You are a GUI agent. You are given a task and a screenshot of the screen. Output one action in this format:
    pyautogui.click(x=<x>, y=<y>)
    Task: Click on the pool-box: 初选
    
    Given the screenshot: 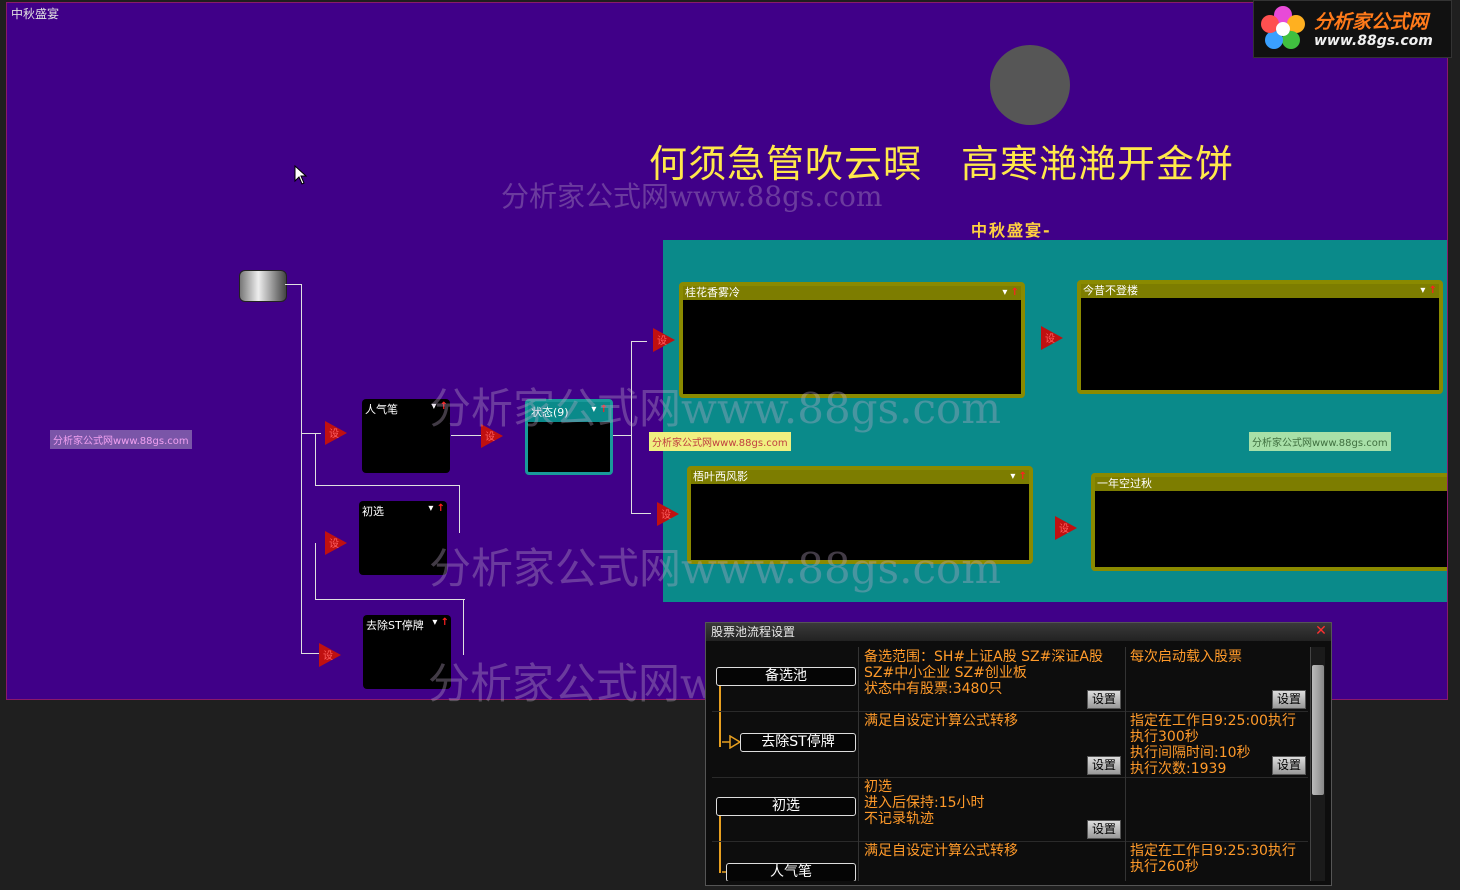 What is the action you would take?
    pyautogui.click(x=786, y=806)
    